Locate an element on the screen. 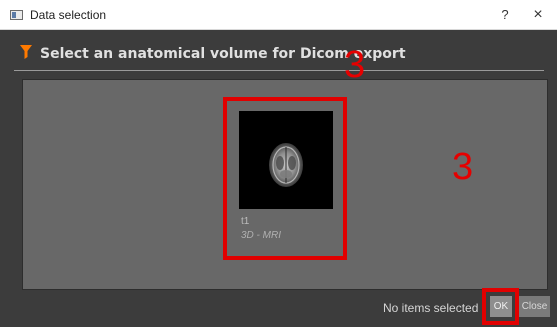  window-close-button: × is located at coordinates (538, 15).